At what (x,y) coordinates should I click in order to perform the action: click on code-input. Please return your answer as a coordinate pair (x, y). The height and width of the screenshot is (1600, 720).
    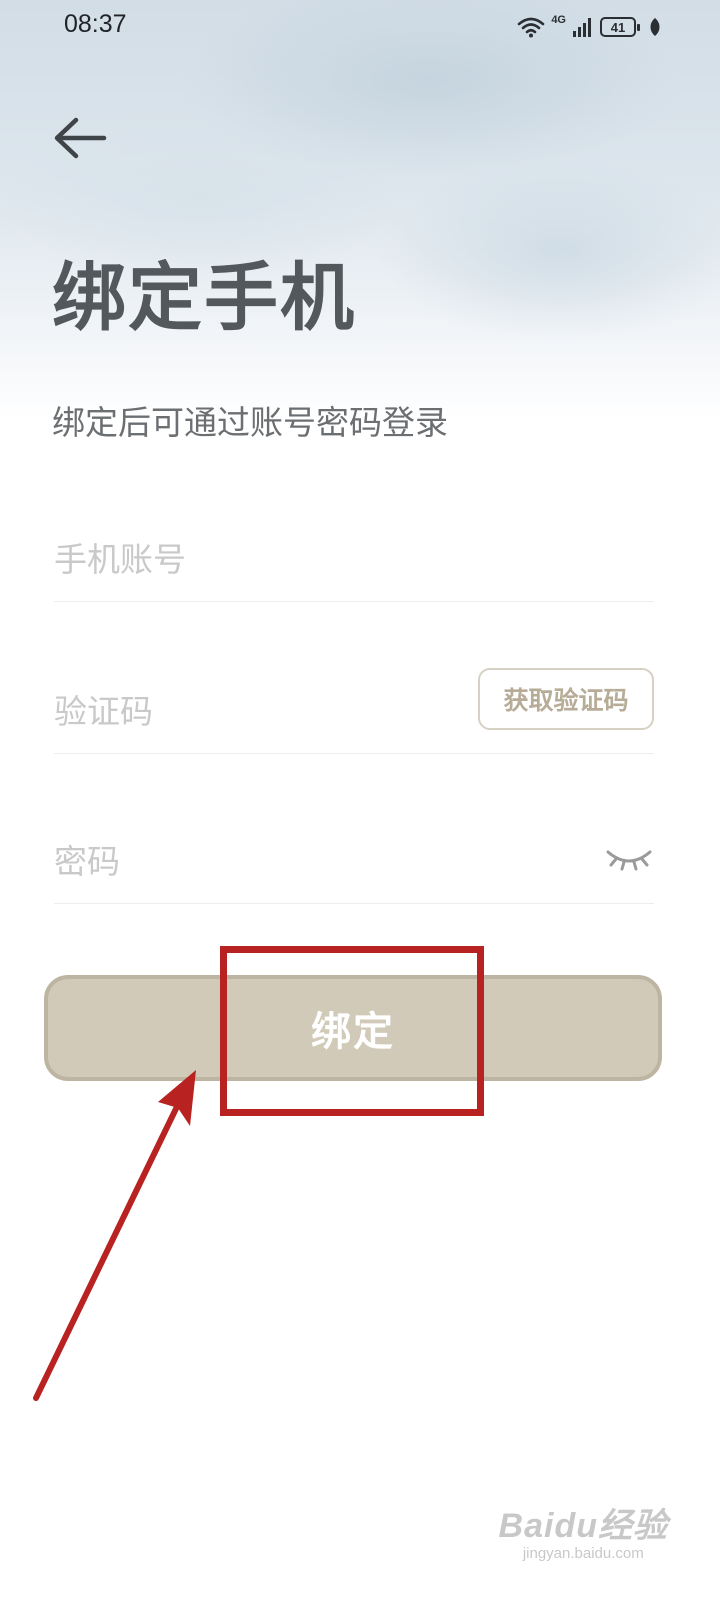
    Looking at the image, I should click on (254, 711).